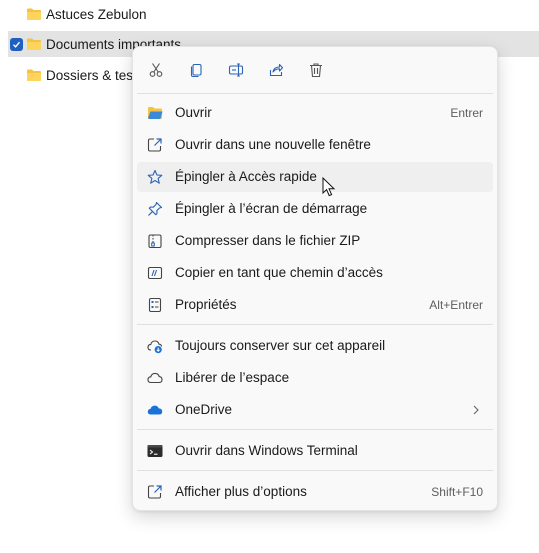 Image resolution: width=539 pixels, height=553 pixels. I want to click on menu-item-label: Toujours conserver sur cet appareil, so click(280, 345).